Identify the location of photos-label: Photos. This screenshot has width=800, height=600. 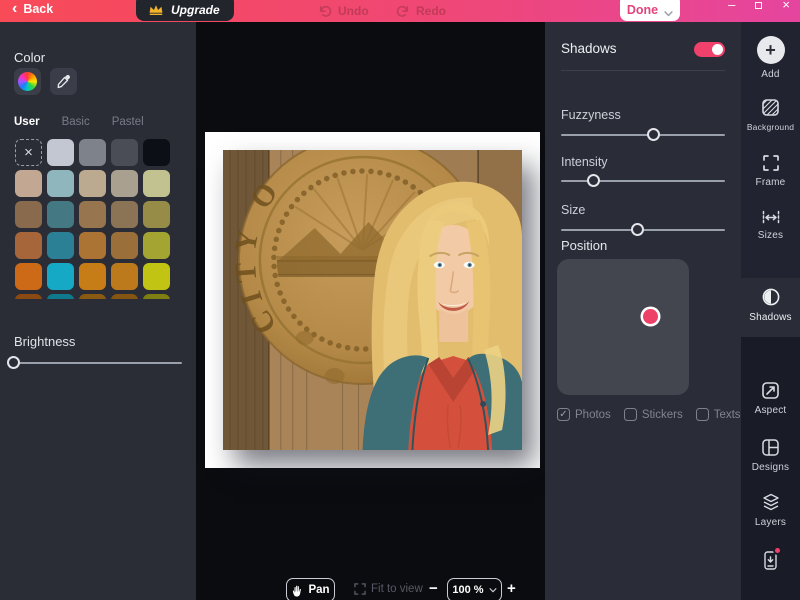
(593, 414).